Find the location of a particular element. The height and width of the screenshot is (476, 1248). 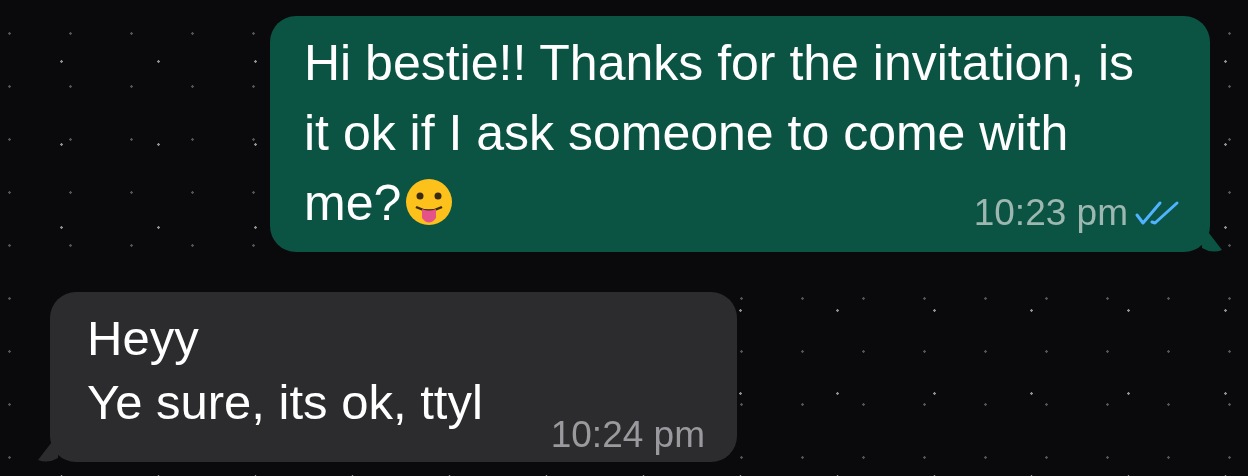

message-time: 10:24 pm is located at coordinates (627, 435).